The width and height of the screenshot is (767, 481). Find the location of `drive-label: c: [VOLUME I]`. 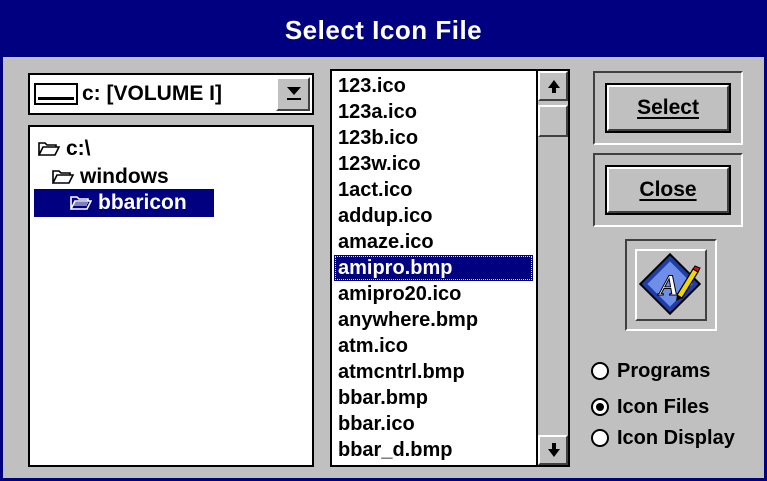

drive-label: c: [VOLUME I] is located at coordinates (152, 93).